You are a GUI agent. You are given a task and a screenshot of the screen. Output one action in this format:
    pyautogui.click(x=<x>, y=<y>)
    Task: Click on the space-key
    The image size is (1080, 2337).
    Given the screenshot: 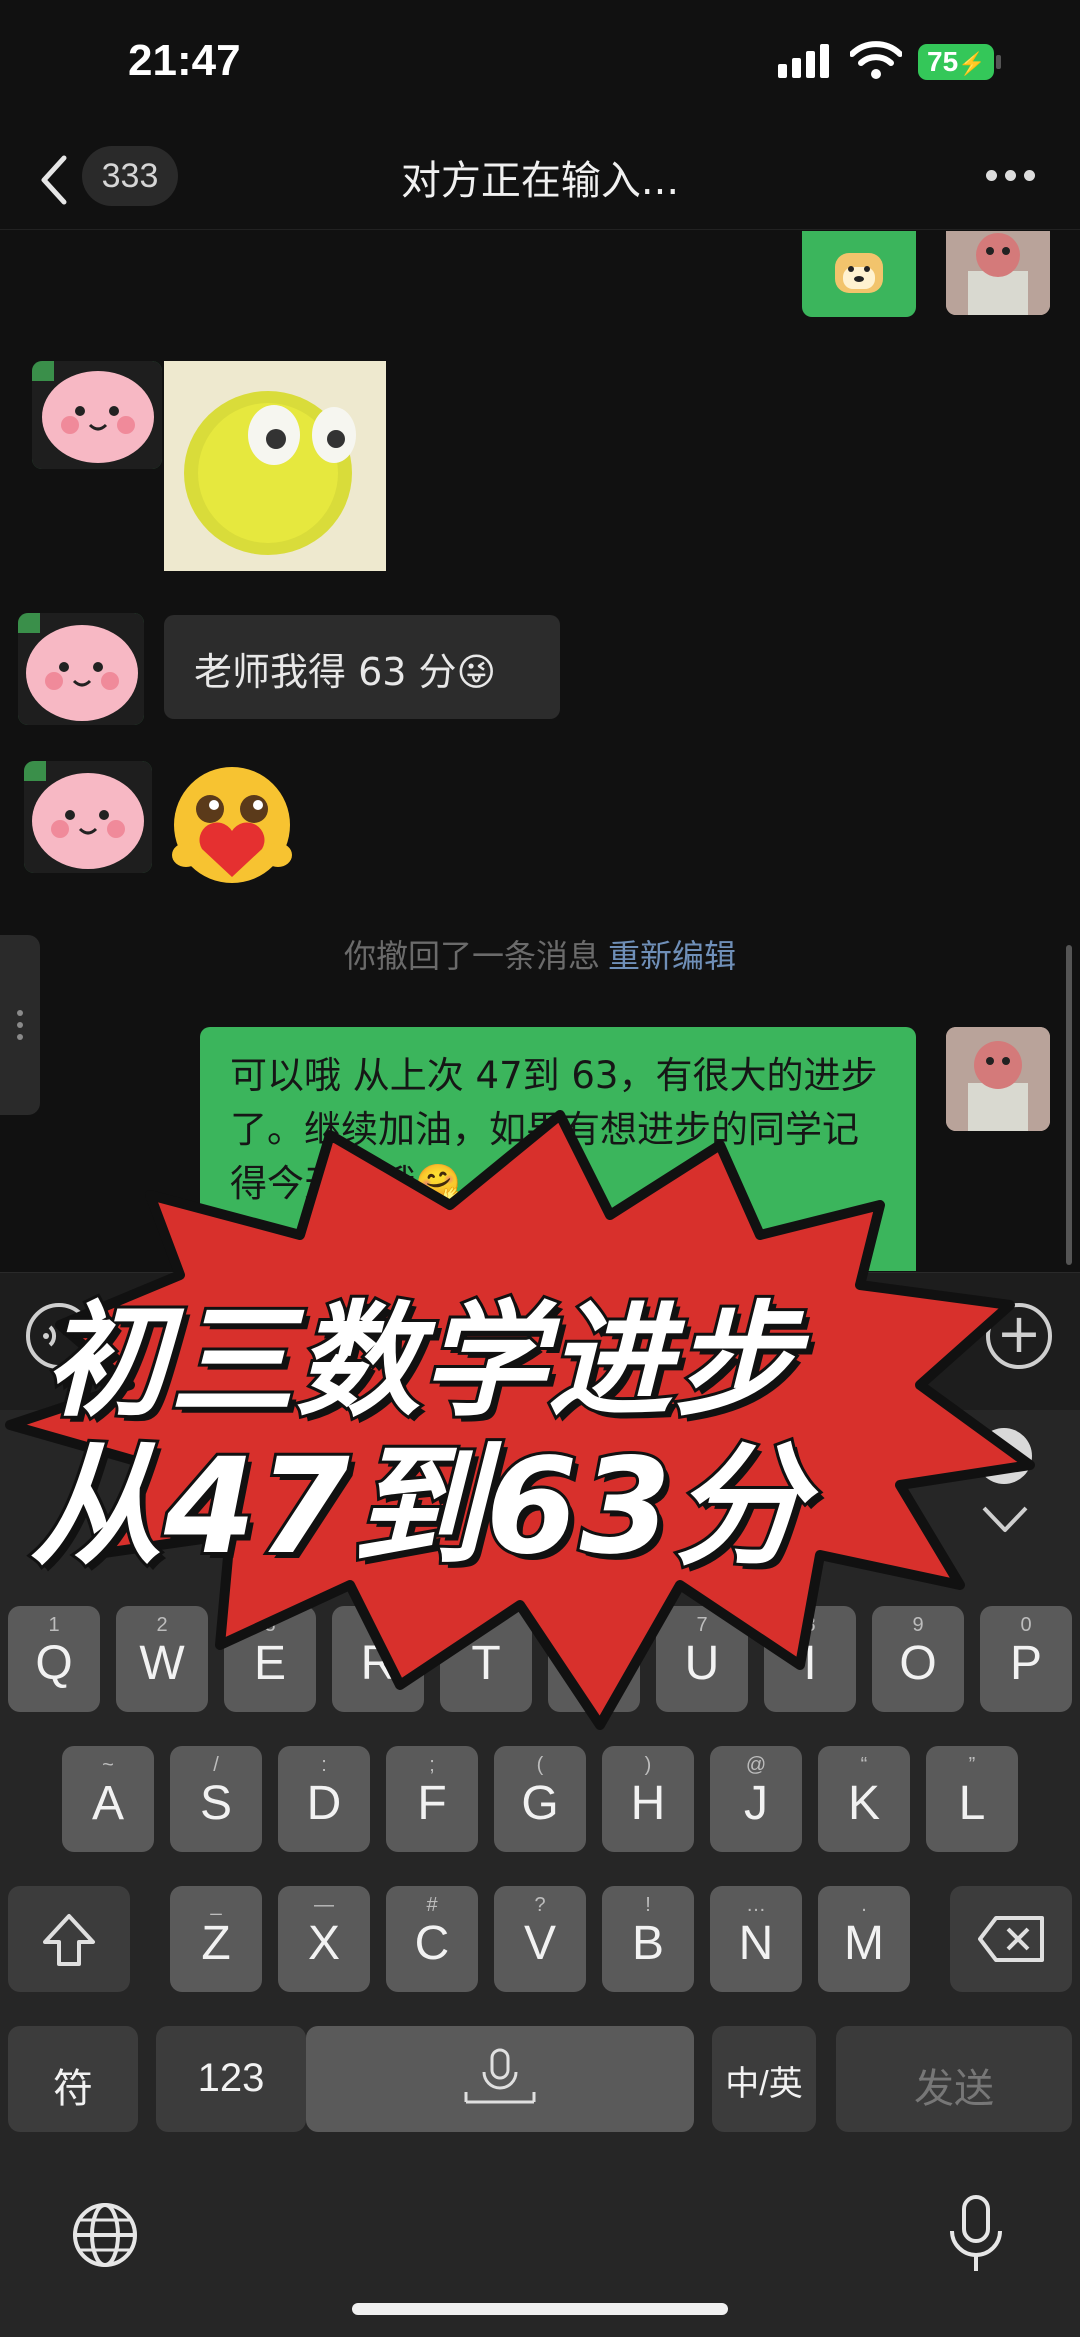 What is the action you would take?
    pyautogui.click(x=500, y=2079)
    